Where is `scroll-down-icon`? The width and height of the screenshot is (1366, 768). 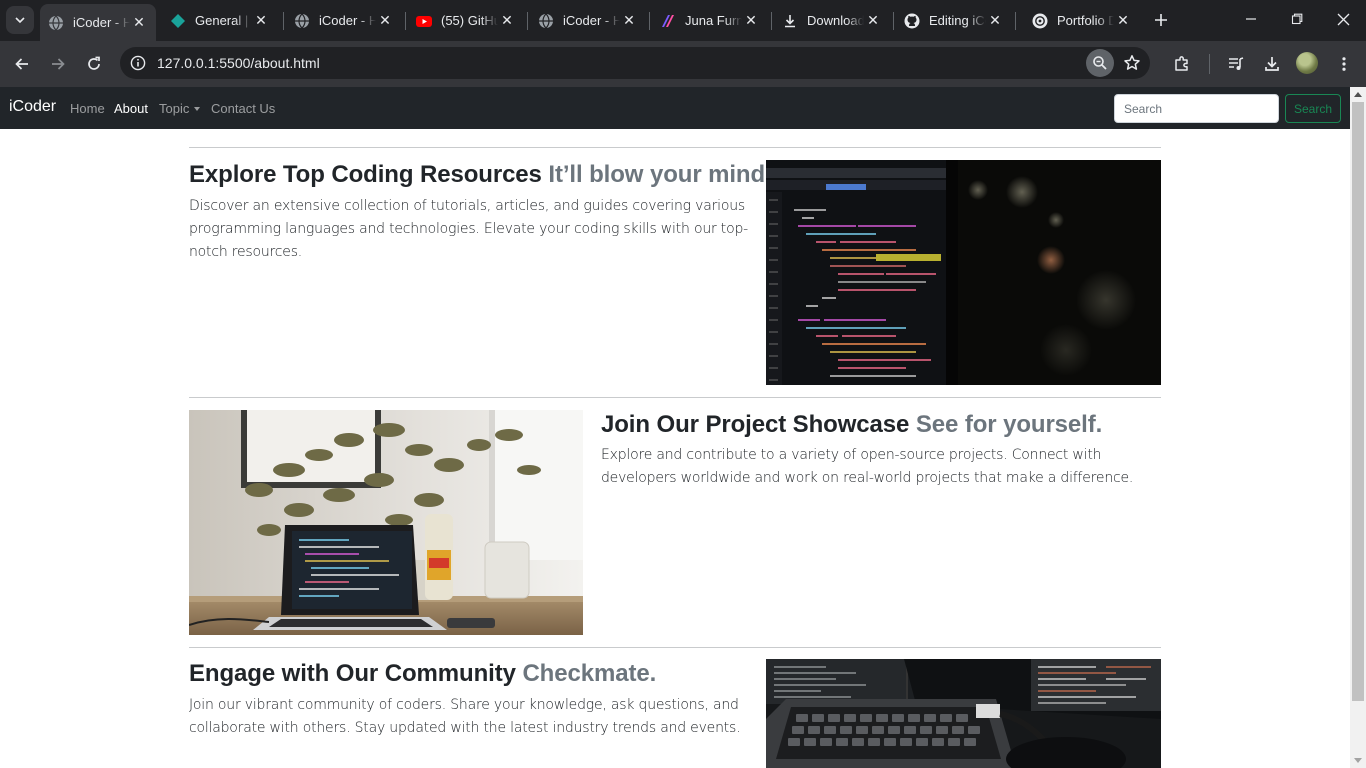
scroll-down-icon is located at coordinates (1358, 760).